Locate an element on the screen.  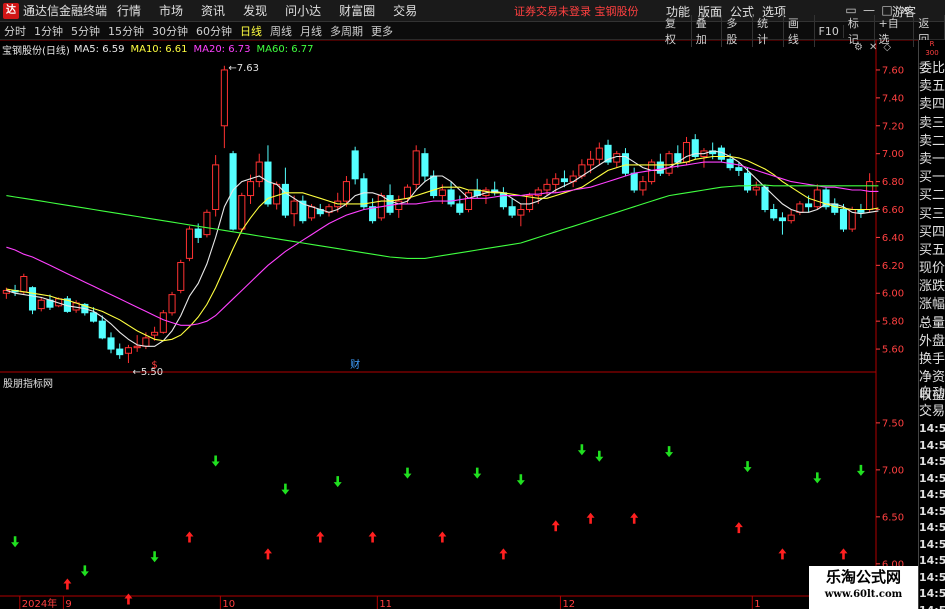
quote-row-label: 卖一 is located at coordinates (932, 159).